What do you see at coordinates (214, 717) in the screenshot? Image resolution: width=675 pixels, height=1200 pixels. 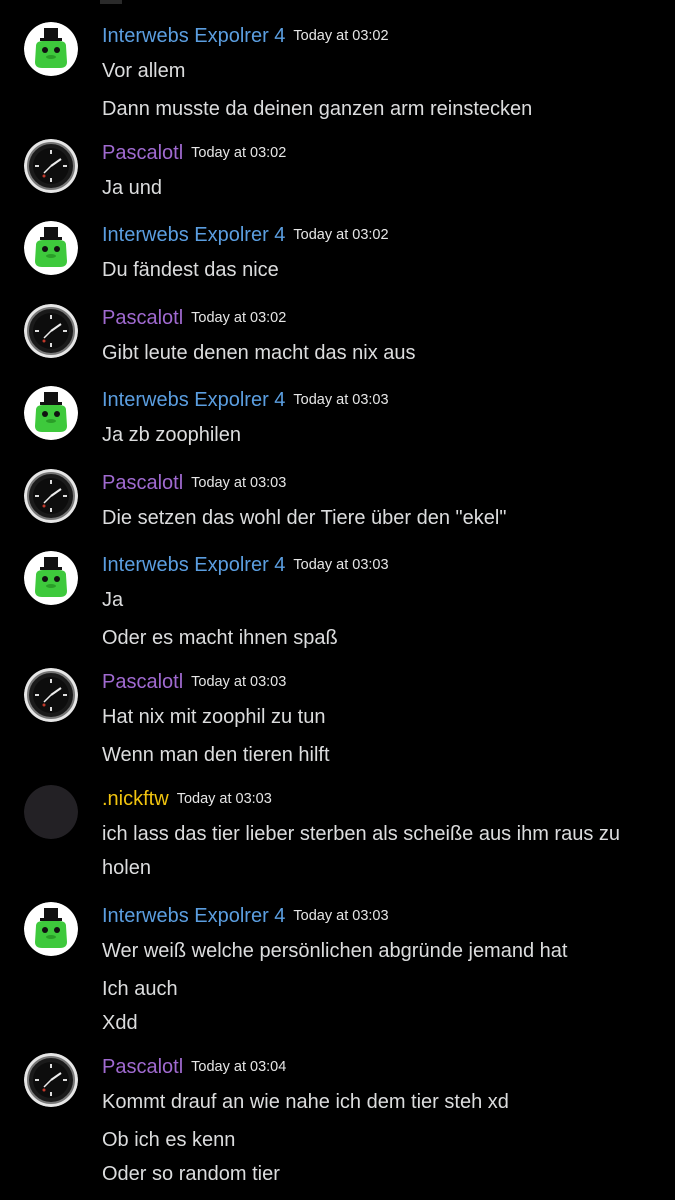 I see `message-text: Hat nix mit zoophil zu tun` at bounding box center [214, 717].